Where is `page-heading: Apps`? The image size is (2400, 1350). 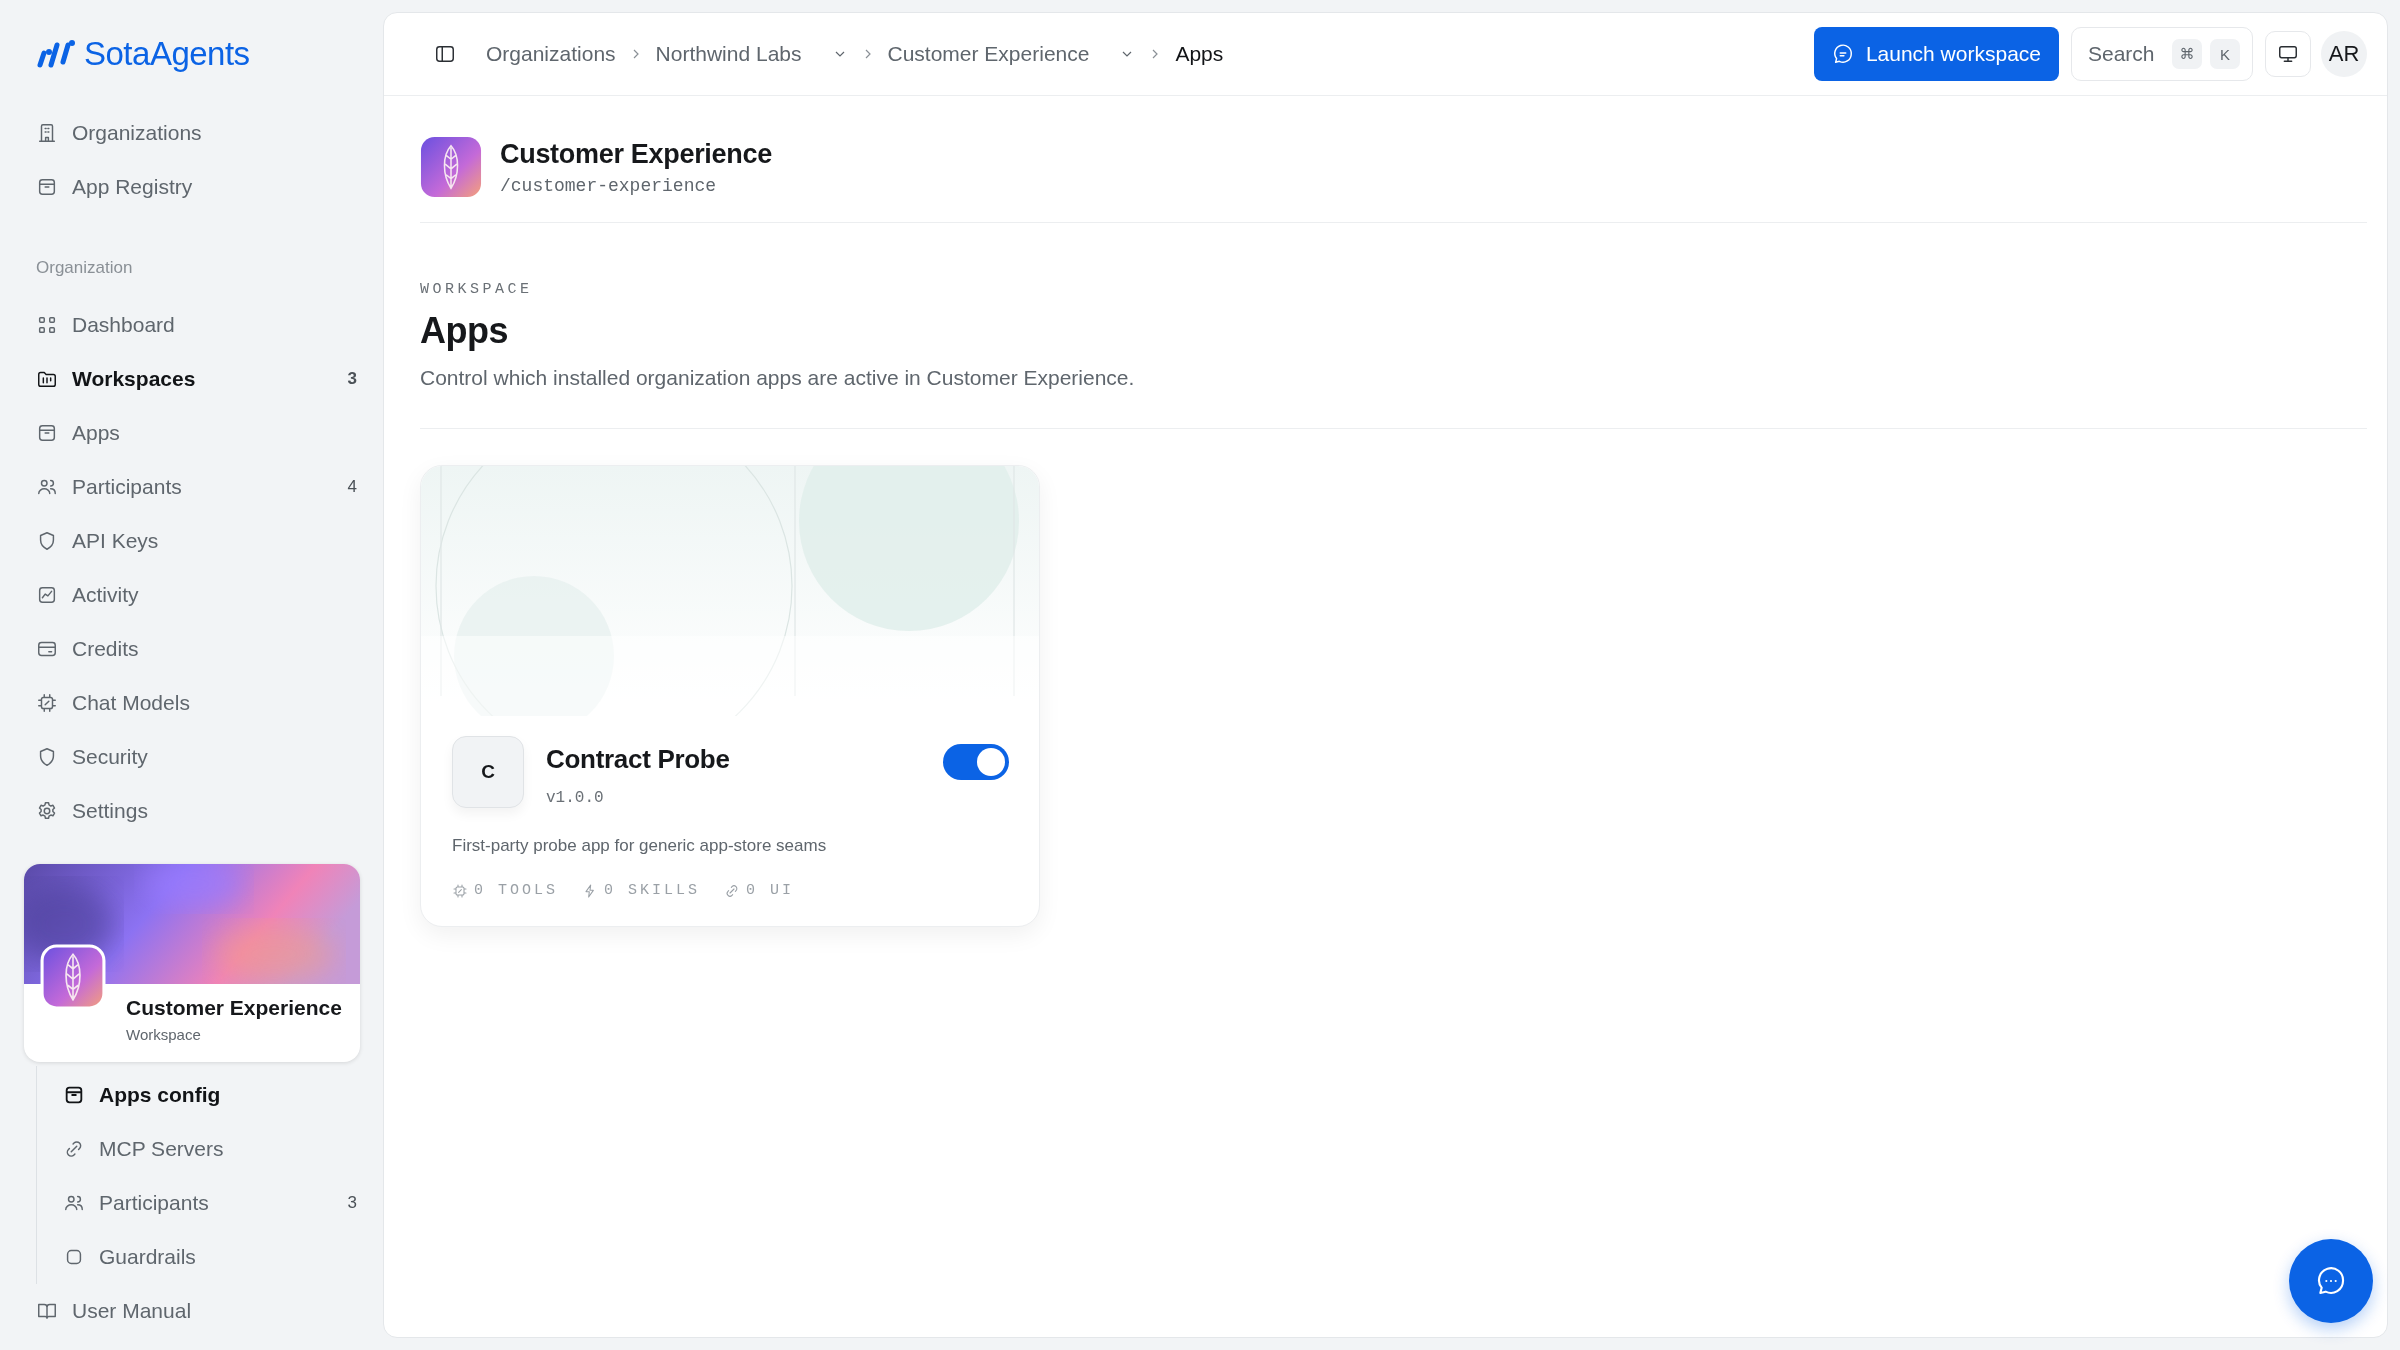
page-heading: Apps is located at coordinates (464, 331).